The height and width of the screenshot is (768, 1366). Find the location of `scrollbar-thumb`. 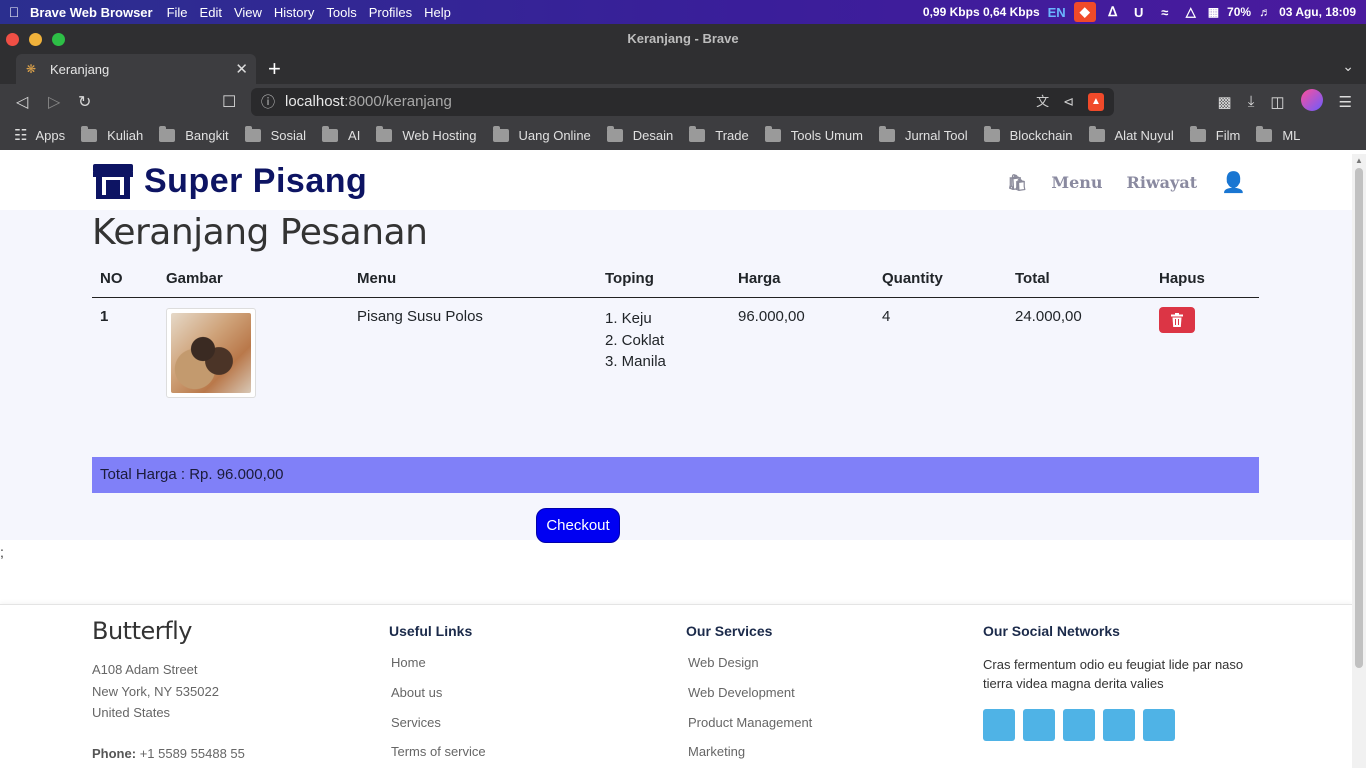

scrollbar-thumb is located at coordinates (1359, 418).